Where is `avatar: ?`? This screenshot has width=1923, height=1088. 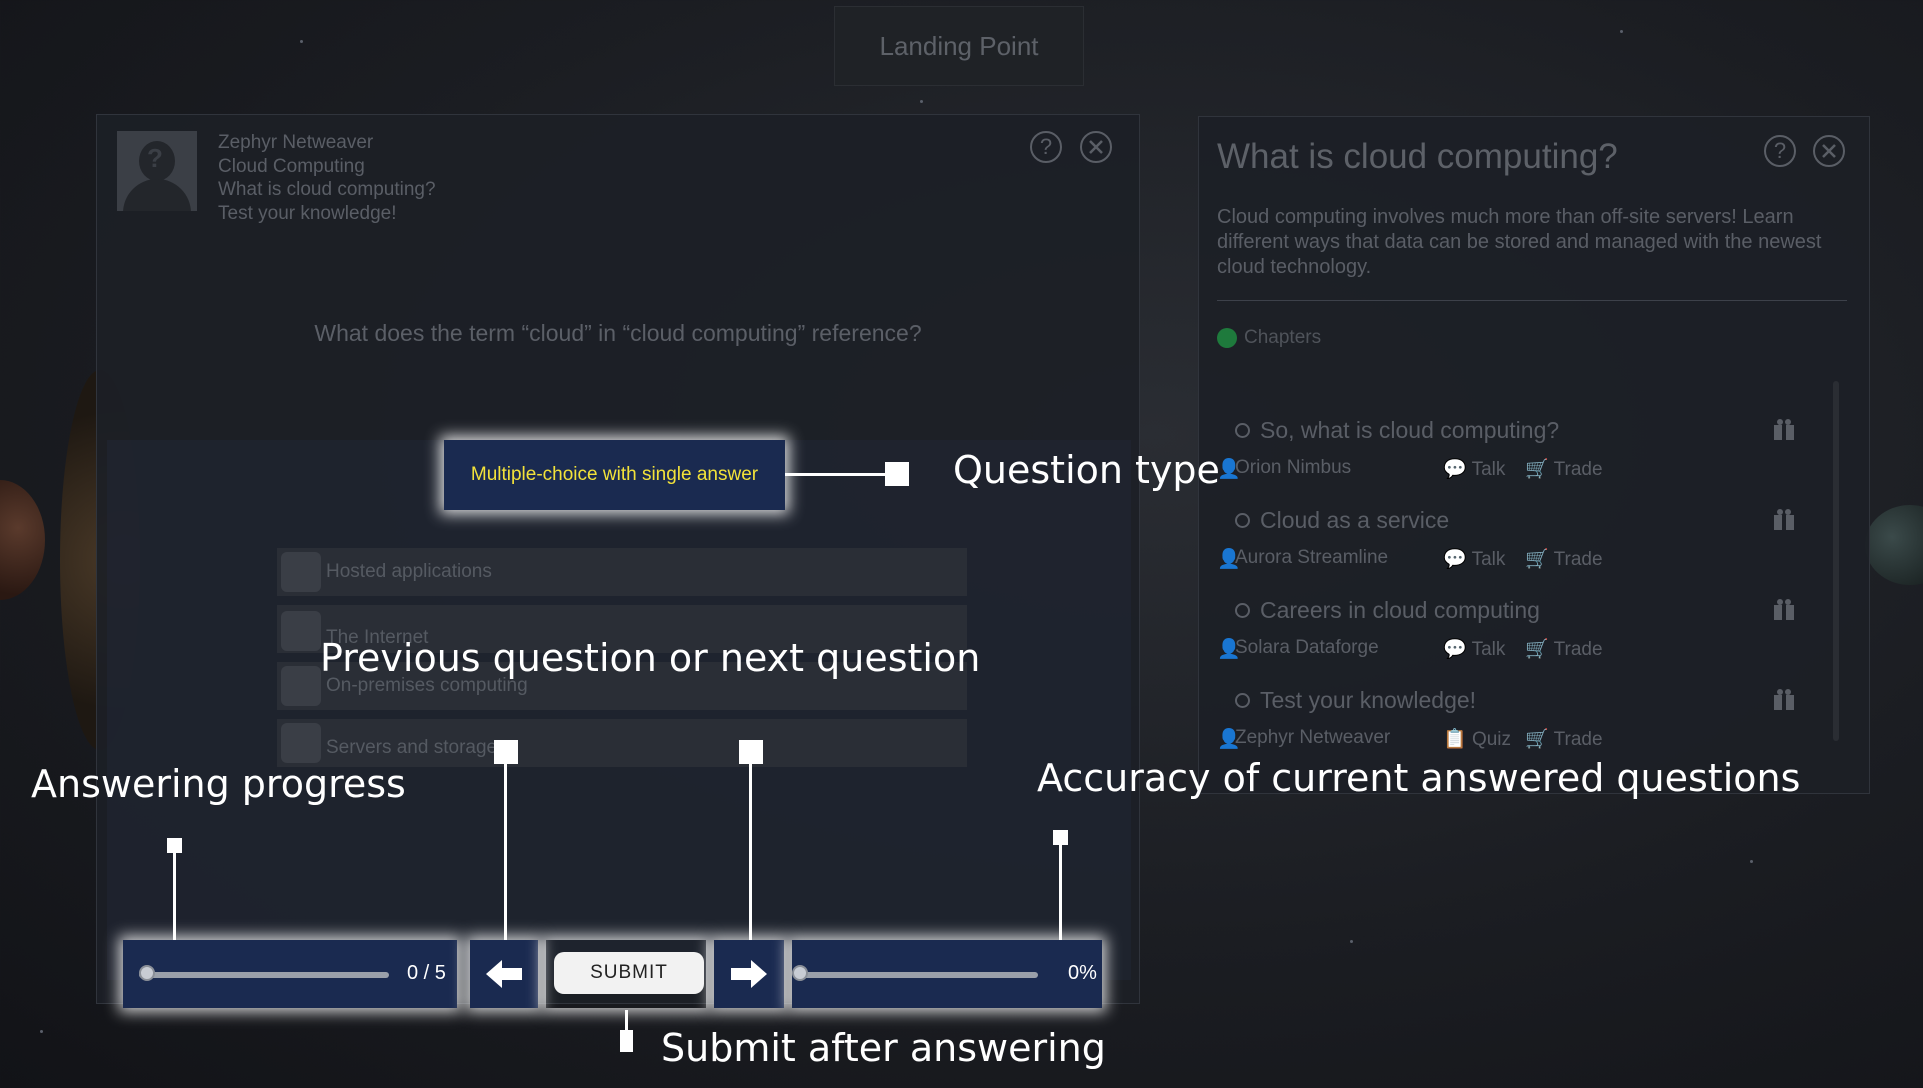 avatar: ? is located at coordinates (157, 171).